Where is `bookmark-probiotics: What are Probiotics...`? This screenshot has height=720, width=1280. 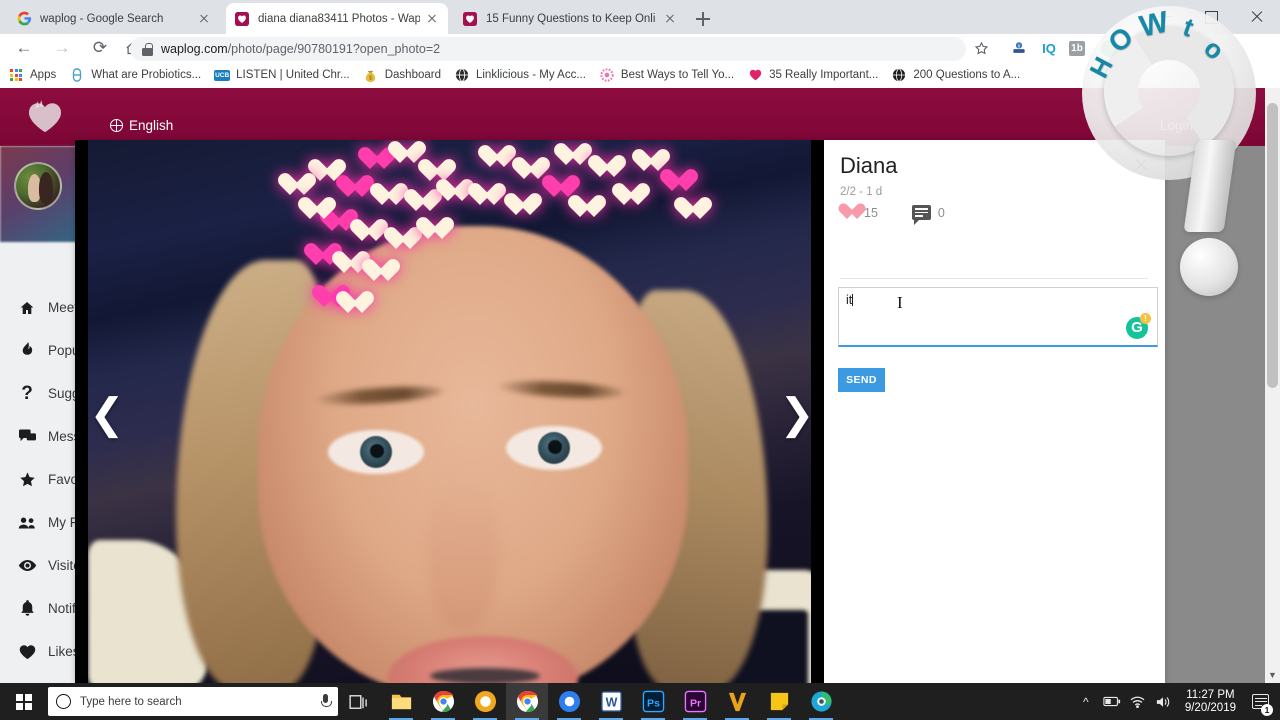 bookmark-probiotics: What are Probiotics... is located at coordinates (135, 75).